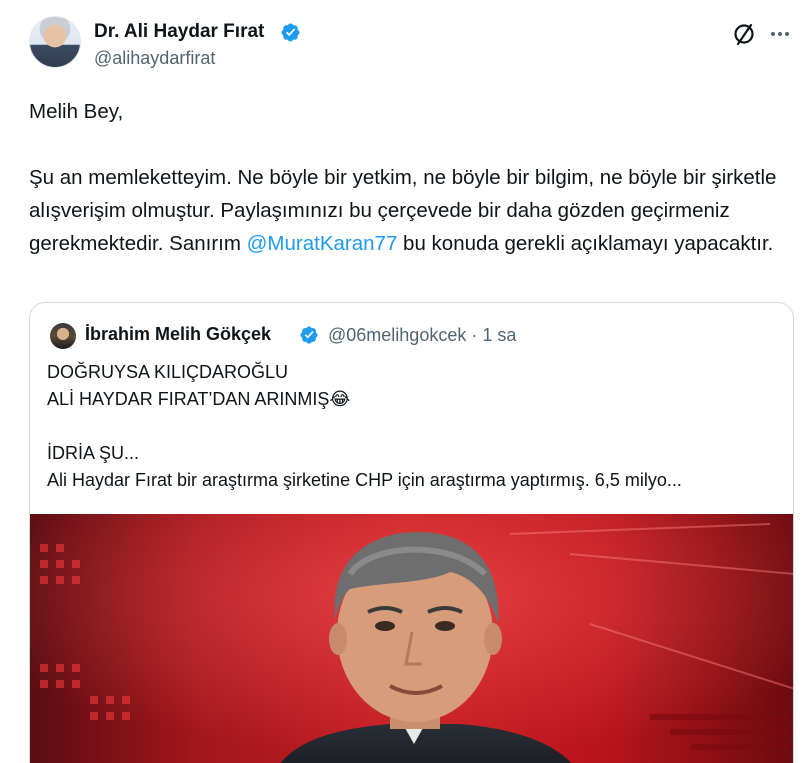 Image resolution: width=810 pixels, height=763 pixels. What do you see at coordinates (63, 336) in the screenshot?
I see `quoted-author-avatar` at bounding box center [63, 336].